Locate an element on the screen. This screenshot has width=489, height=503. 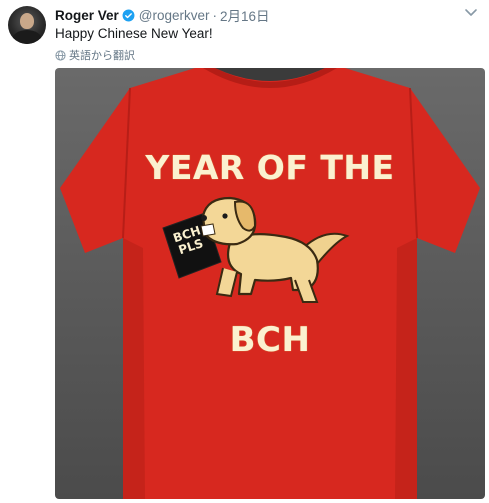
shirt-bch-text: BCH is located at coordinates (270, 340).